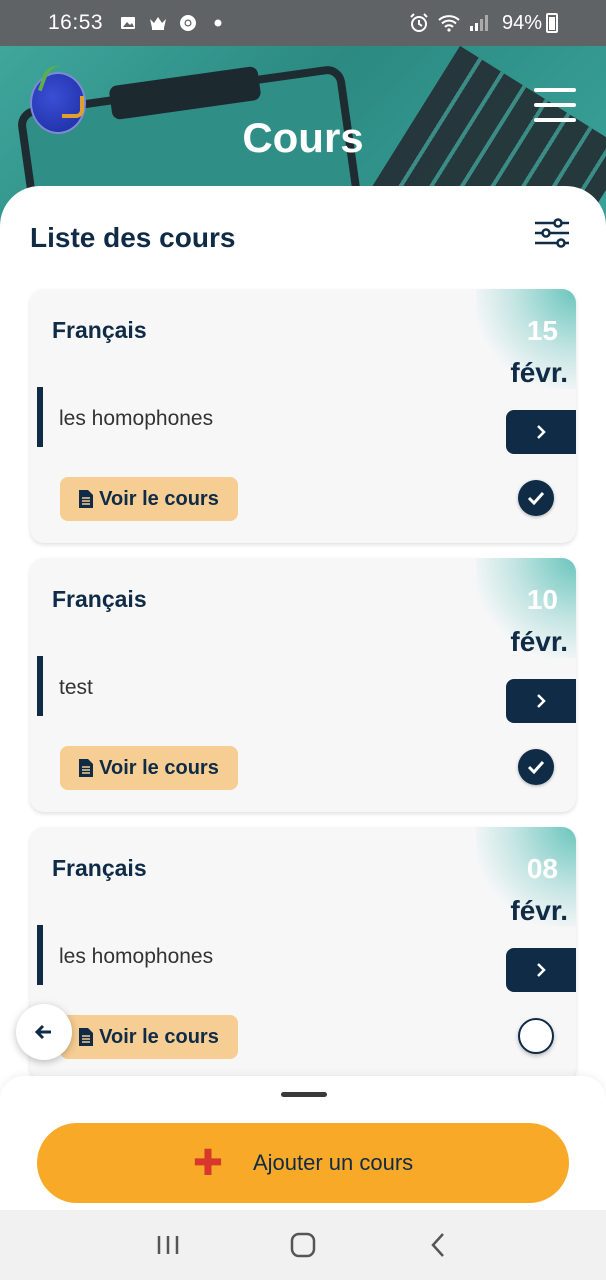 Image resolution: width=606 pixels, height=1280 pixels. What do you see at coordinates (304, 1094) in the screenshot?
I see `drag-handle` at bounding box center [304, 1094].